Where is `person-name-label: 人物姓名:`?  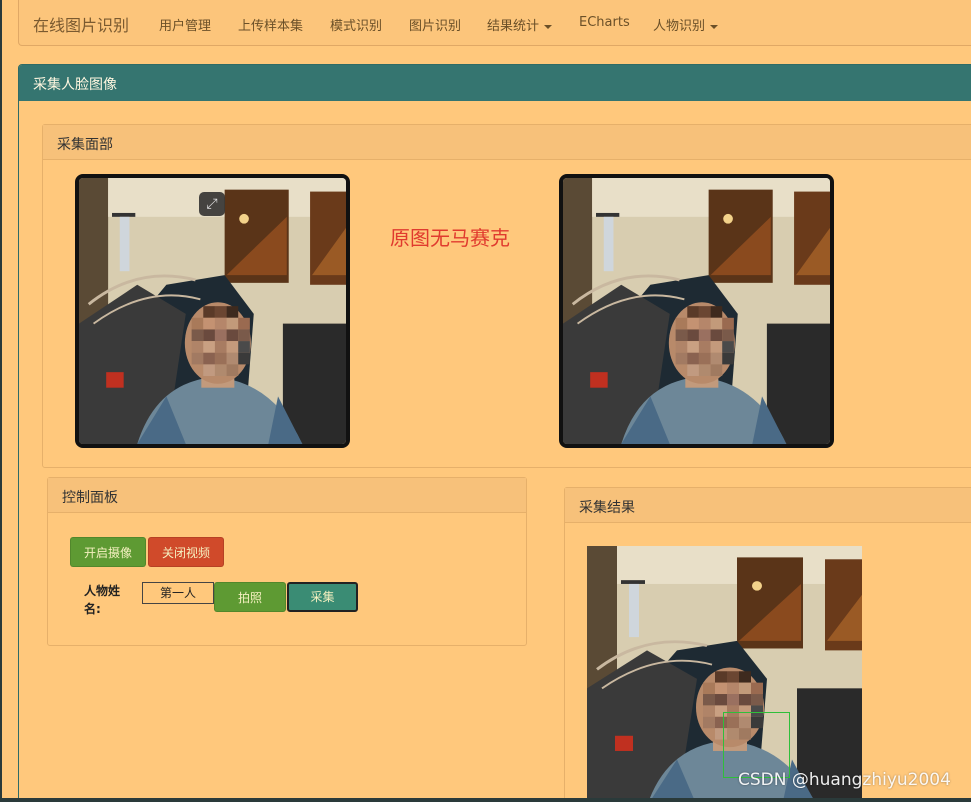
person-name-label: 人物姓名: is located at coordinates (102, 600).